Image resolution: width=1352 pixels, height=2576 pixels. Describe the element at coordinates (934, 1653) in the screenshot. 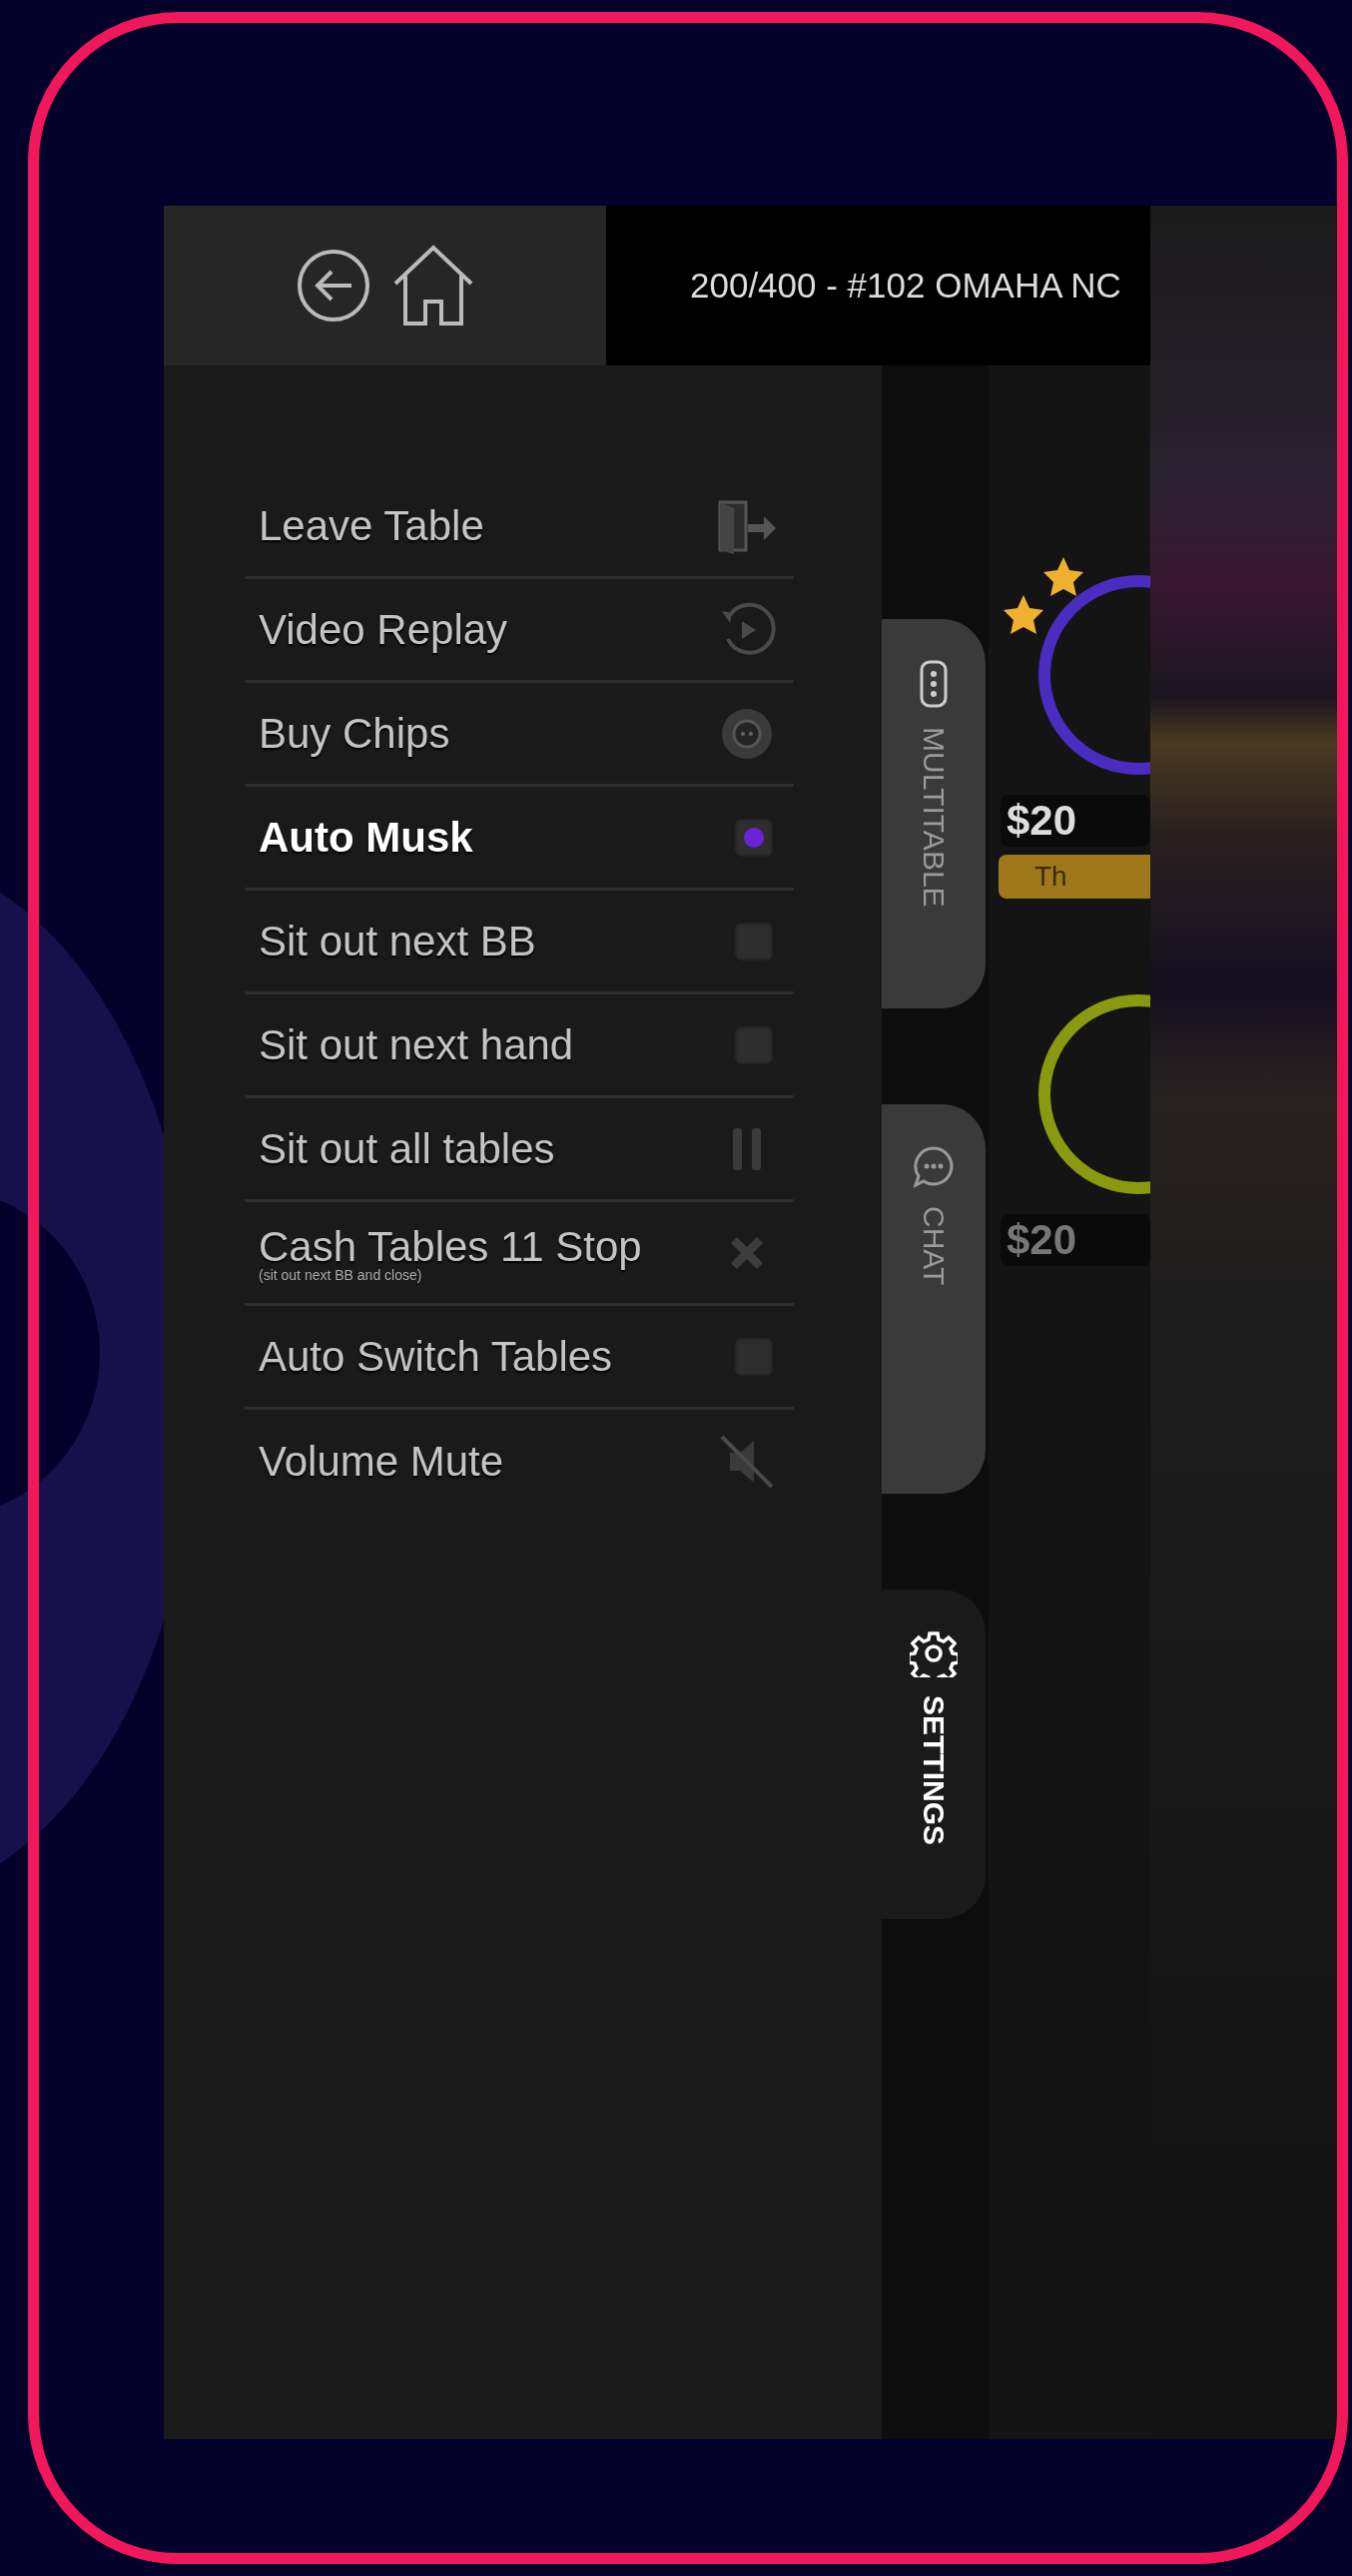

I see `settings-icon` at that location.